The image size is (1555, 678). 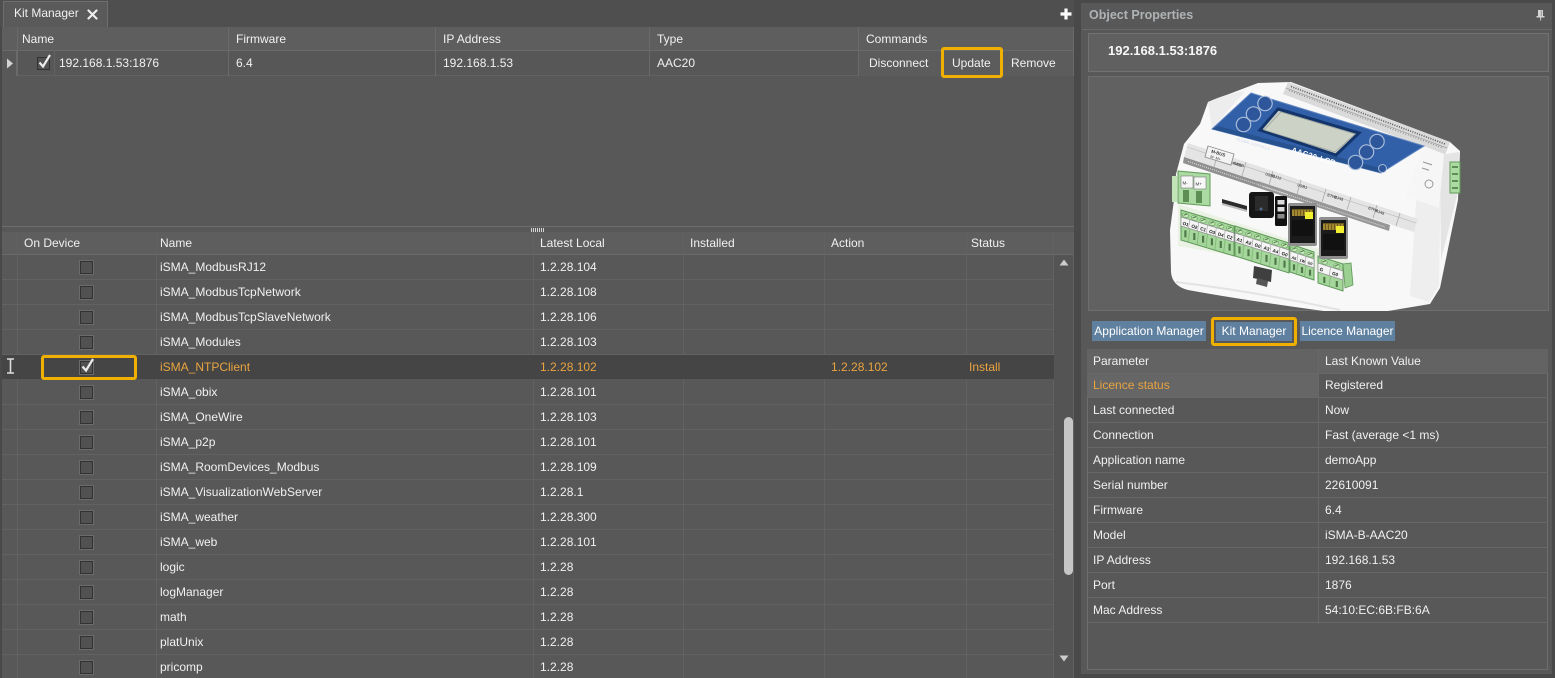 What do you see at coordinates (1186, 183) in the screenshot?
I see `svg-text: M-` at bounding box center [1186, 183].